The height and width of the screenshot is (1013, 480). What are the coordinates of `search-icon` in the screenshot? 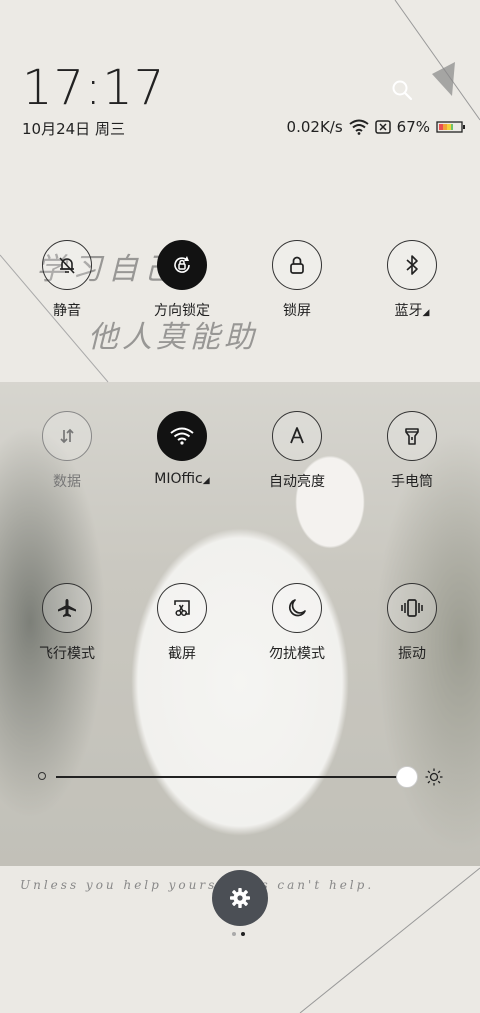 It's located at (402, 90).